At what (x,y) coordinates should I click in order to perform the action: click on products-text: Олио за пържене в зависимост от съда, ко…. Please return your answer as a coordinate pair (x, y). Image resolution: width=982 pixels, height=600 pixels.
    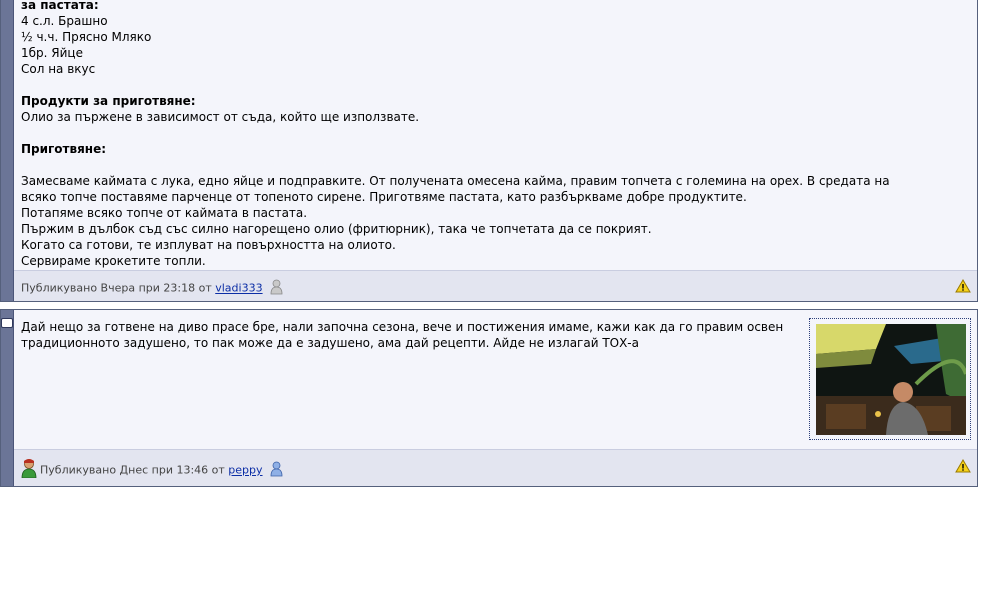
    Looking at the image, I should click on (220, 117).